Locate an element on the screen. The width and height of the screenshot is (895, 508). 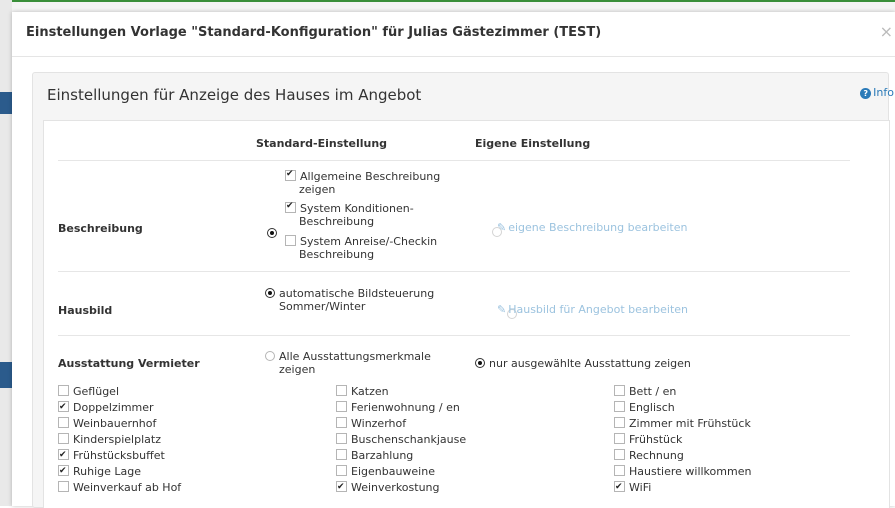
amenity-item: Winzerhof is located at coordinates (401, 424).